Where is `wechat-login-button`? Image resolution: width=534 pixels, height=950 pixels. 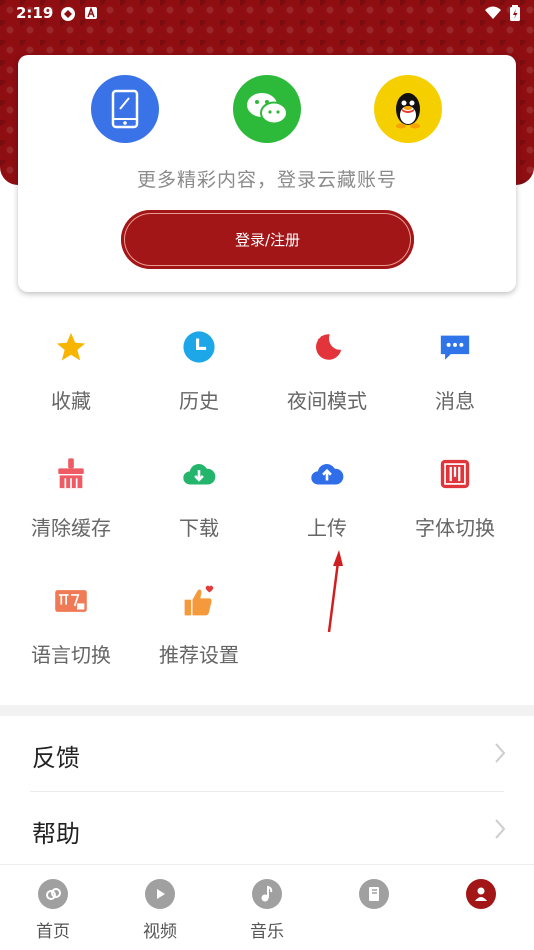
wechat-login-button is located at coordinates (267, 109).